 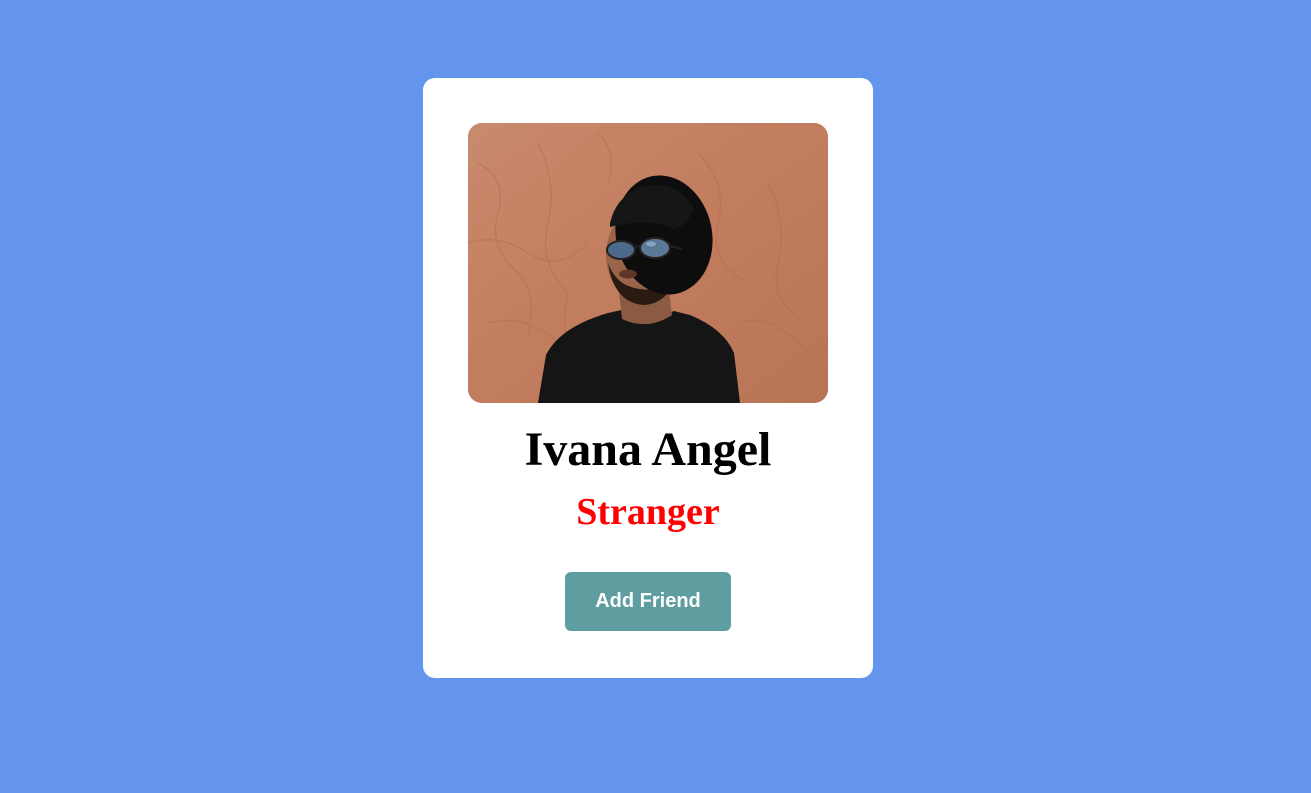 I want to click on profile-photo, so click(x=648, y=263).